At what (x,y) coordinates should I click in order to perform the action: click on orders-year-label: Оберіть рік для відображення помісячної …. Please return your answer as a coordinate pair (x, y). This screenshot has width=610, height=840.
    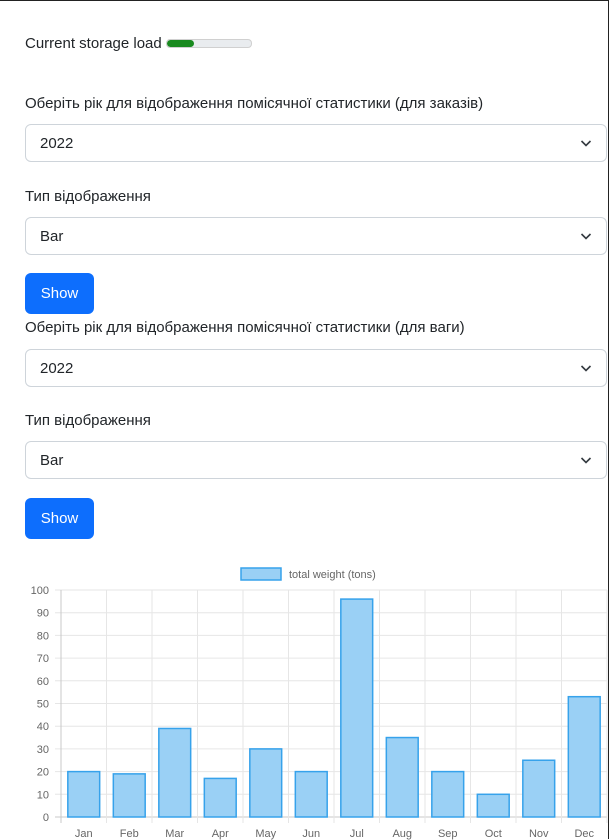
    Looking at the image, I should click on (254, 103).